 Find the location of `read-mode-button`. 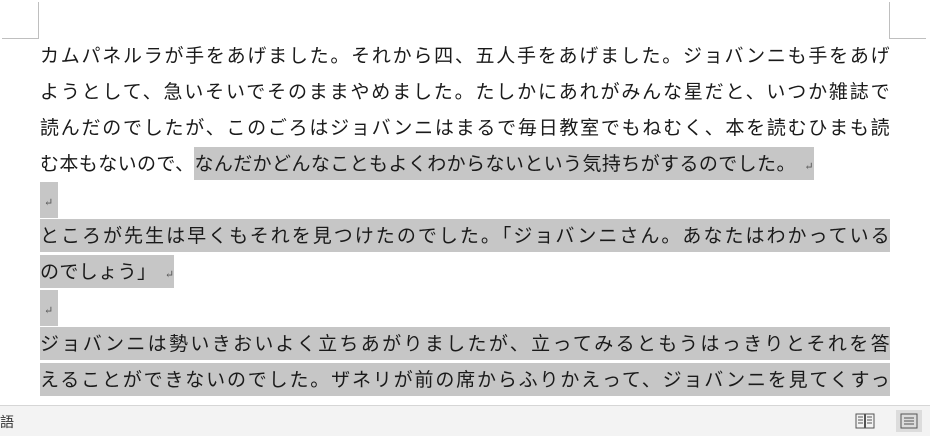

read-mode-button is located at coordinates (865, 421).